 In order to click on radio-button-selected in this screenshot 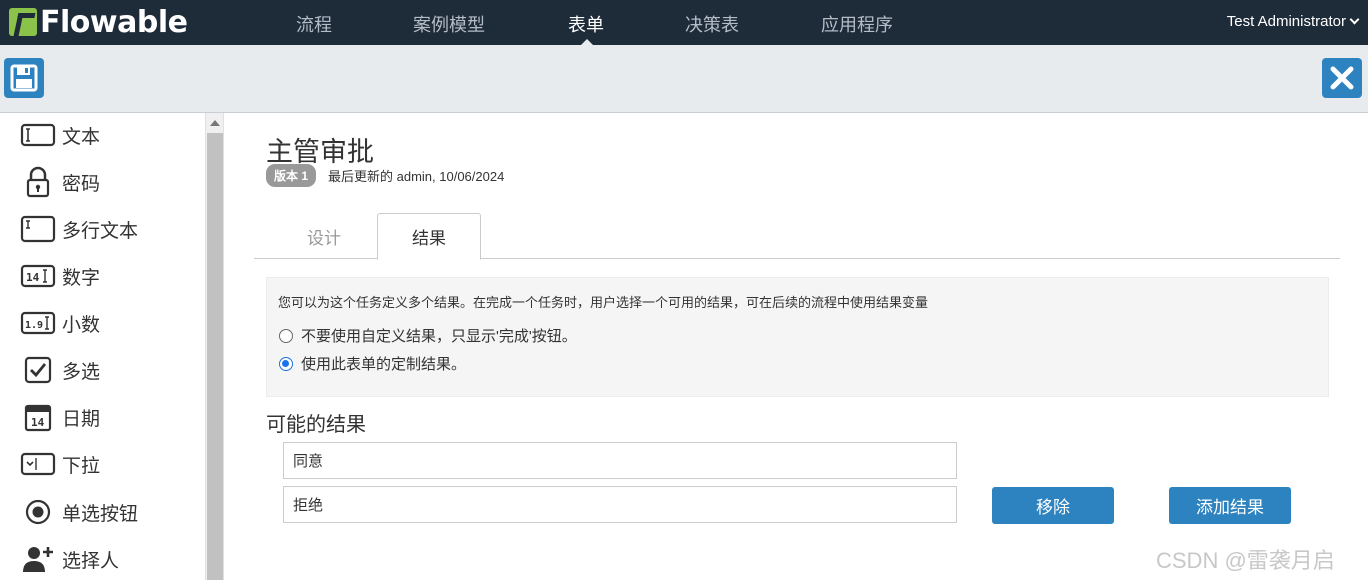, I will do `click(286, 363)`.